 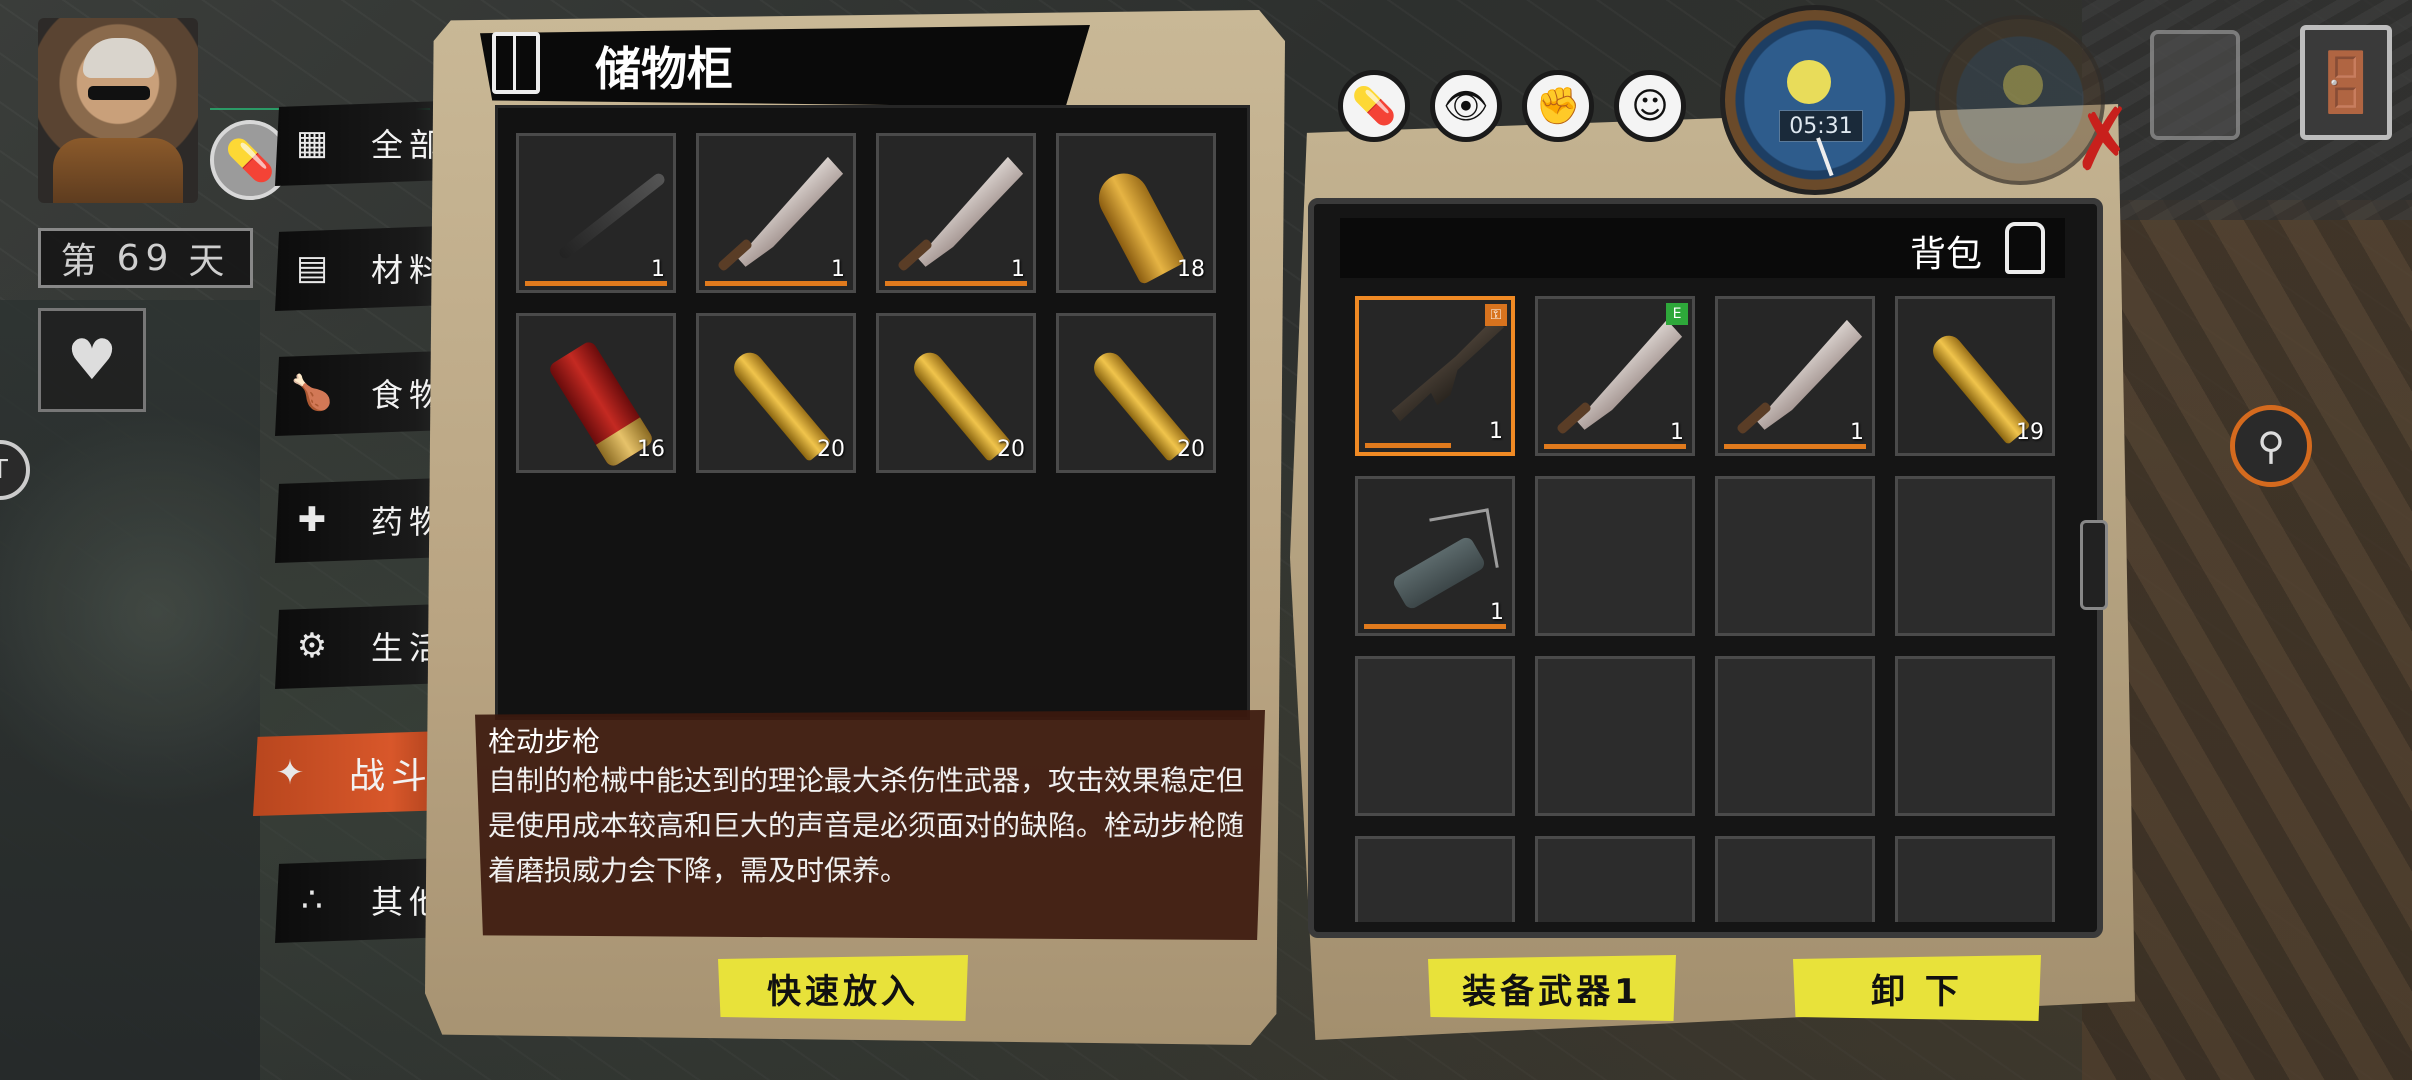 What do you see at coordinates (516, 63) in the screenshot?
I see `cabinet-icon` at bounding box center [516, 63].